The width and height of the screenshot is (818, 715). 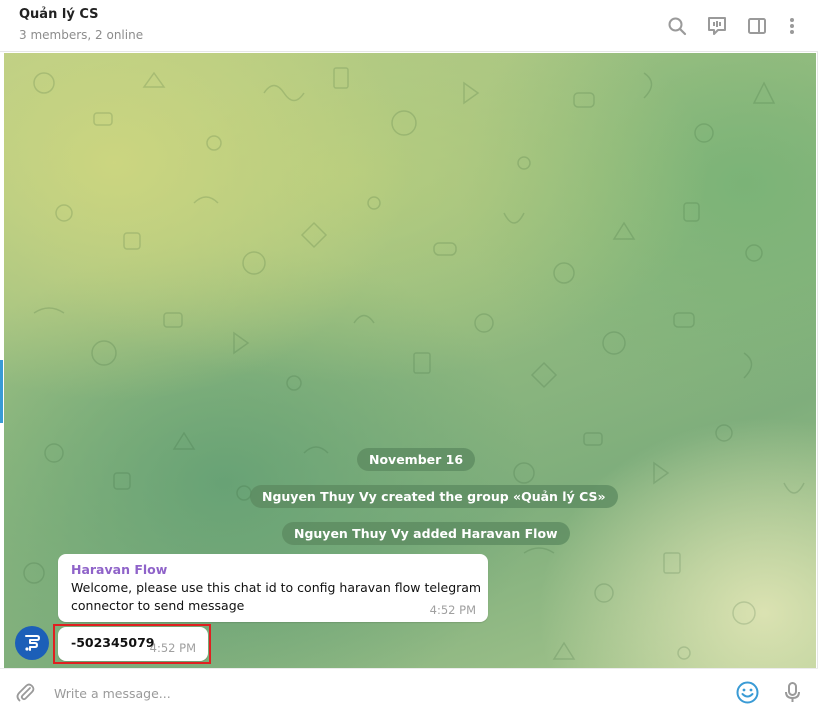 What do you see at coordinates (119, 569) in the screenshot?
I see `message-sender-name: Haravan Flow` at bounding box center [119, 569].